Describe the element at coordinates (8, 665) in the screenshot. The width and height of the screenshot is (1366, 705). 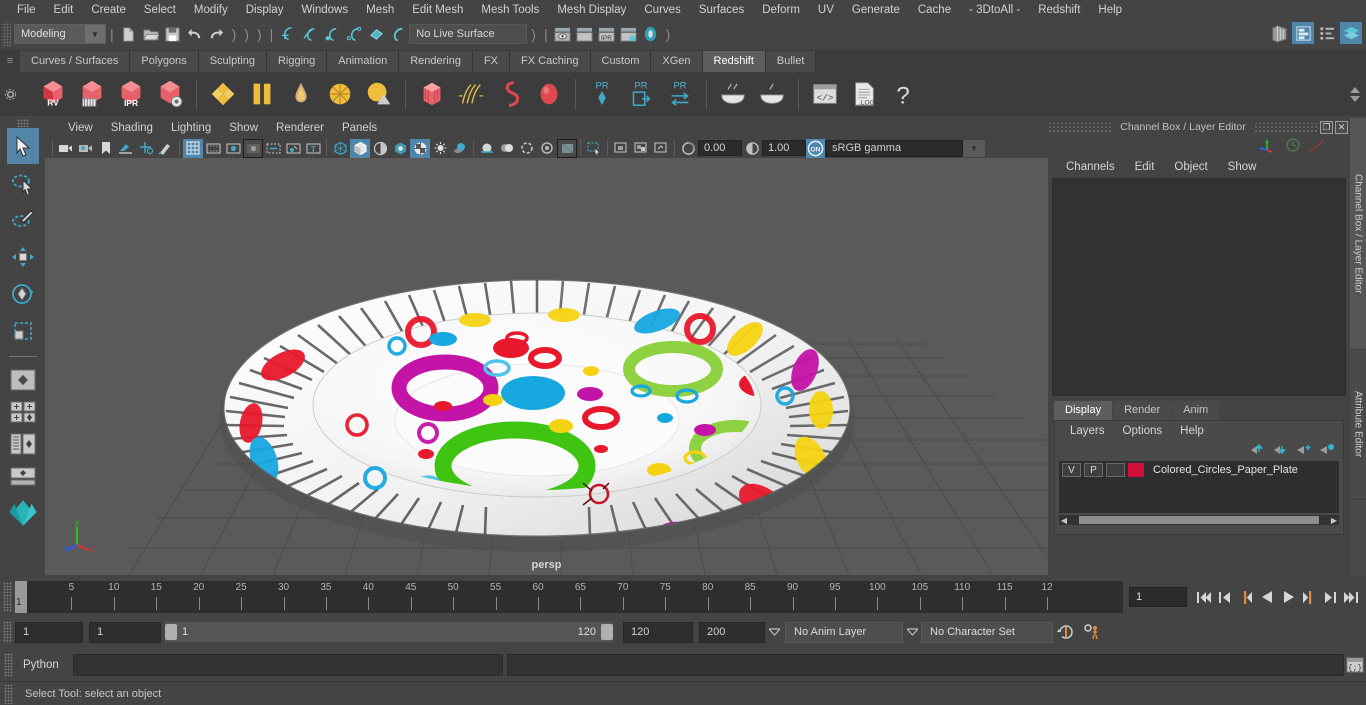
I see `command-line-grip` at that location.